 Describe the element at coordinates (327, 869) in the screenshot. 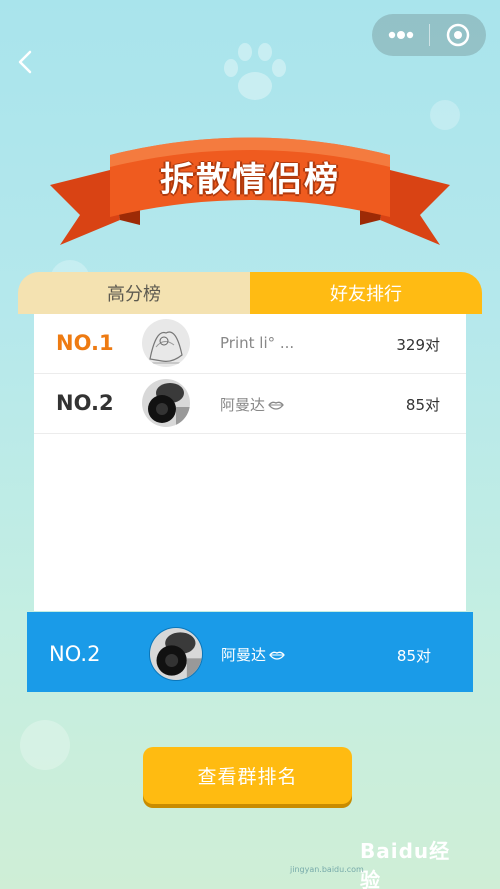

I see `watermark-url: jingyan.baidu.com` at that location.